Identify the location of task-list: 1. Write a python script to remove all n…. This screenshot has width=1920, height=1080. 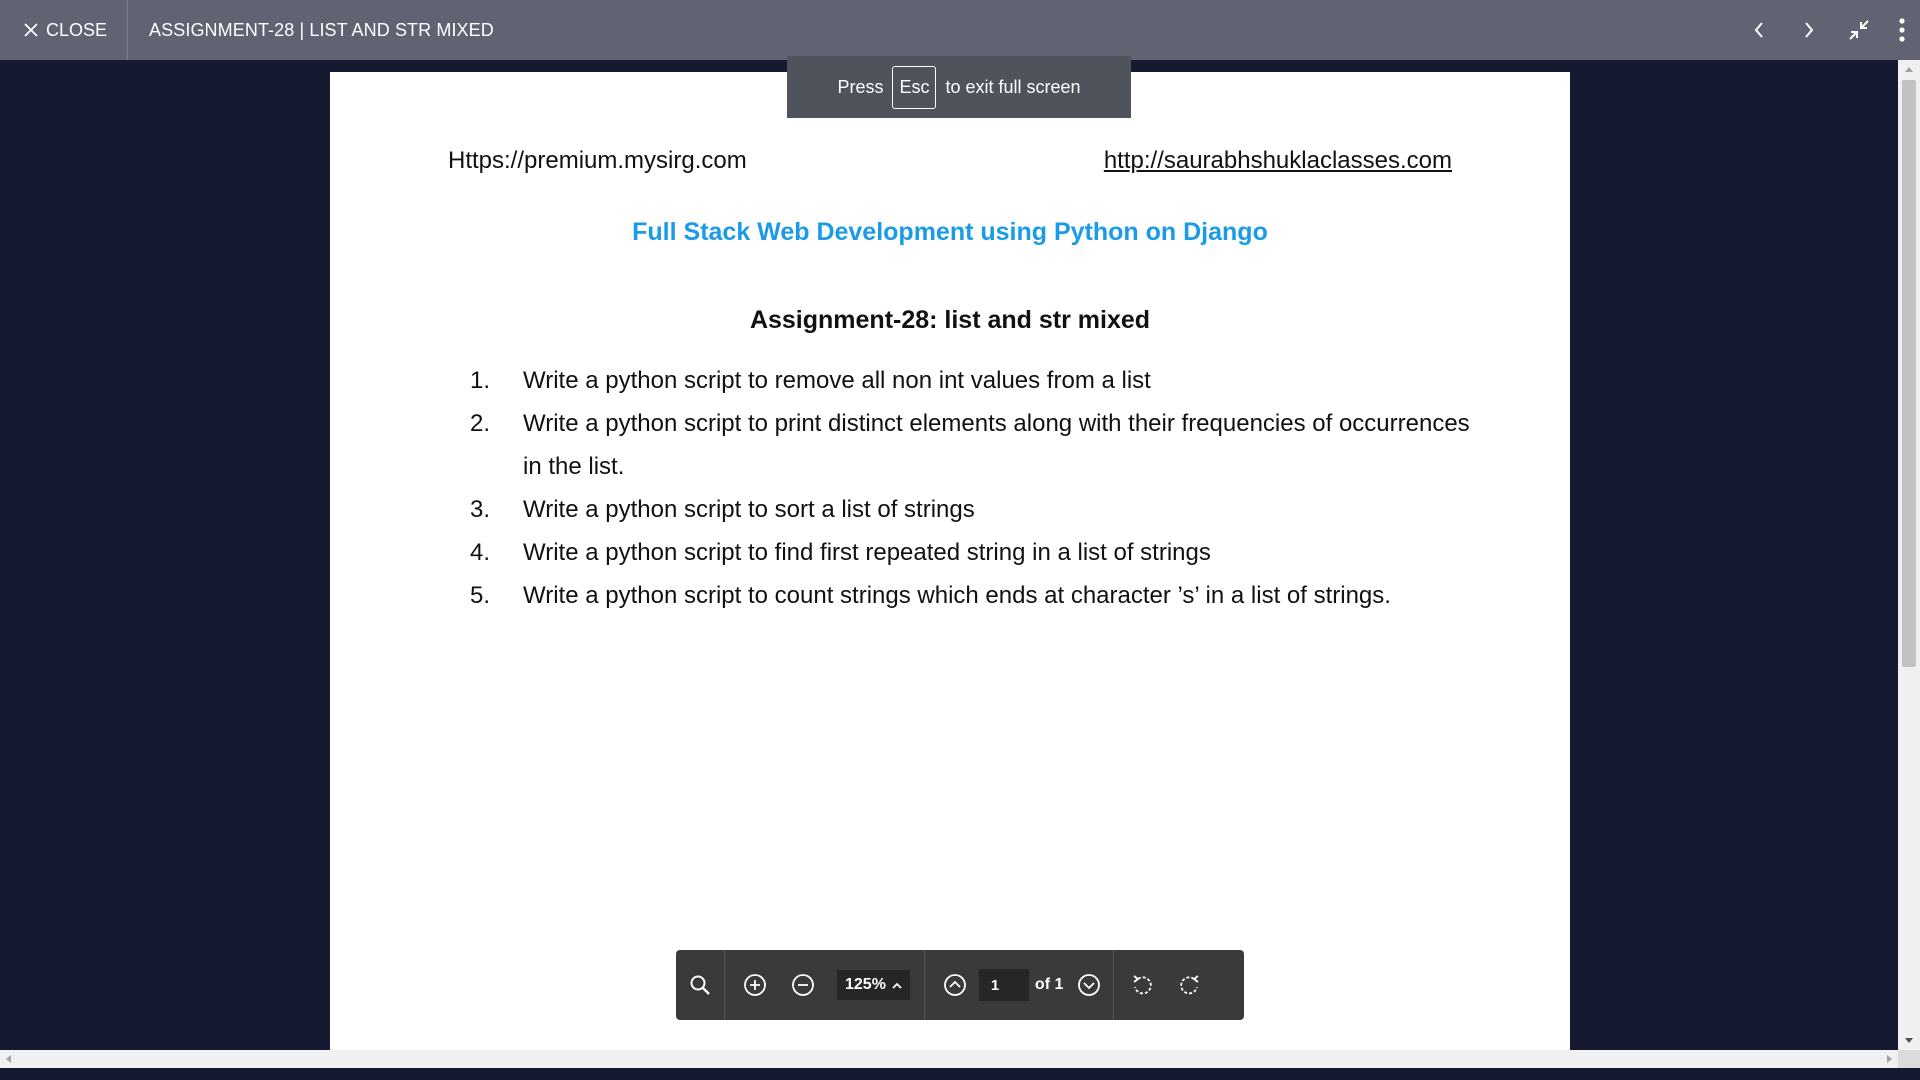
(970, 488).